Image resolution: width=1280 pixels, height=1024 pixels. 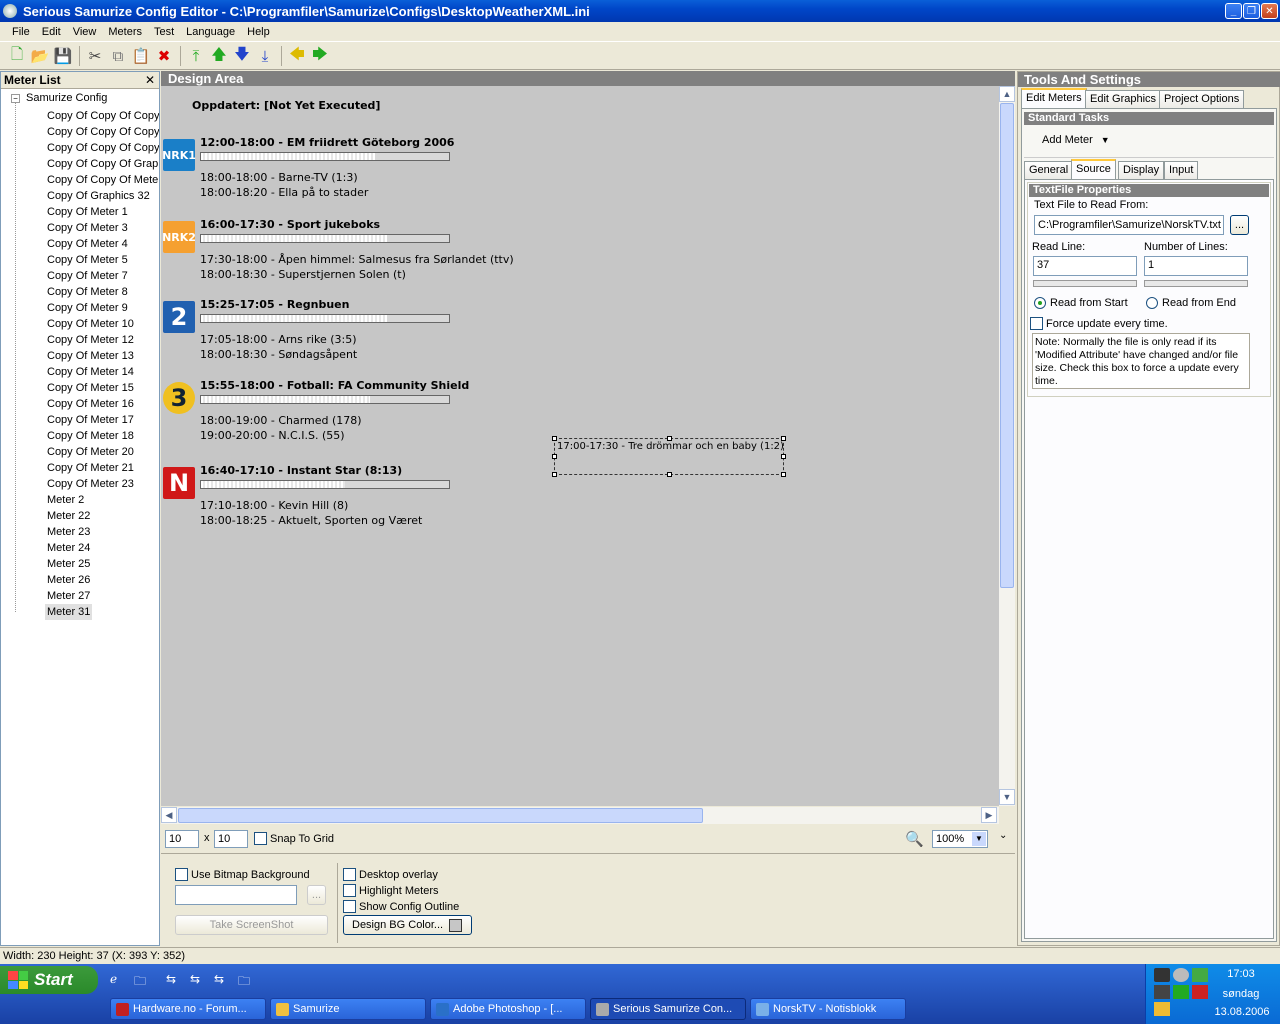 I want to click on scroll-thumb, so click(x=1007, y=345).